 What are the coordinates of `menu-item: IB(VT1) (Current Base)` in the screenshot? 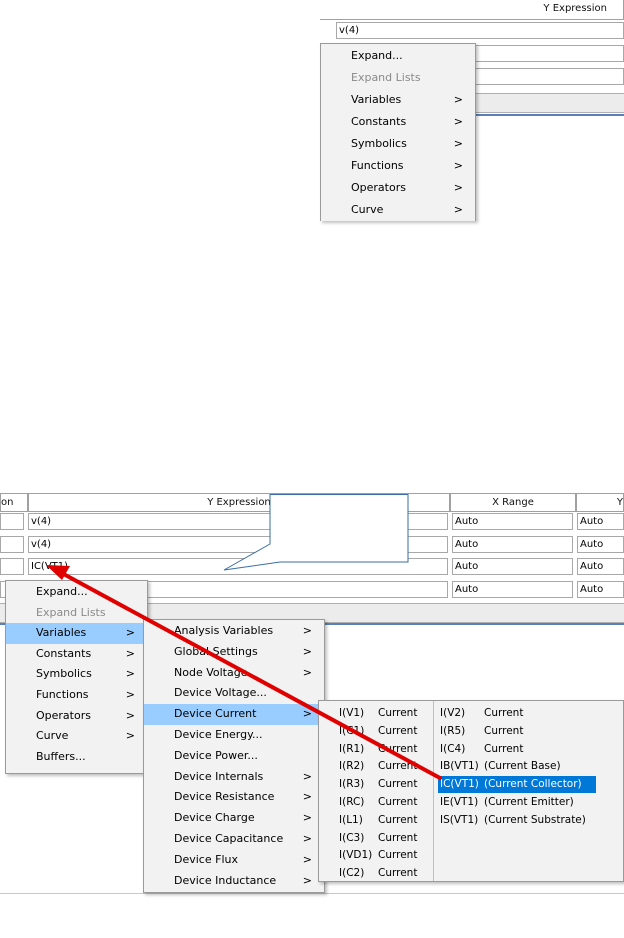 It's located at (513, 766).